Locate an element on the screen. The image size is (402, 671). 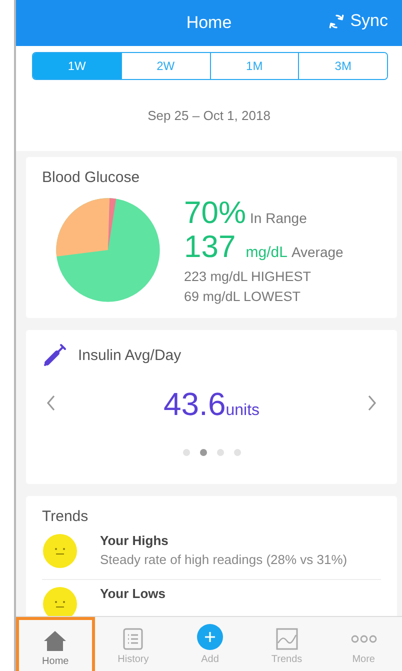
trend-title: Your Lows is located at coordinates (133, 593).